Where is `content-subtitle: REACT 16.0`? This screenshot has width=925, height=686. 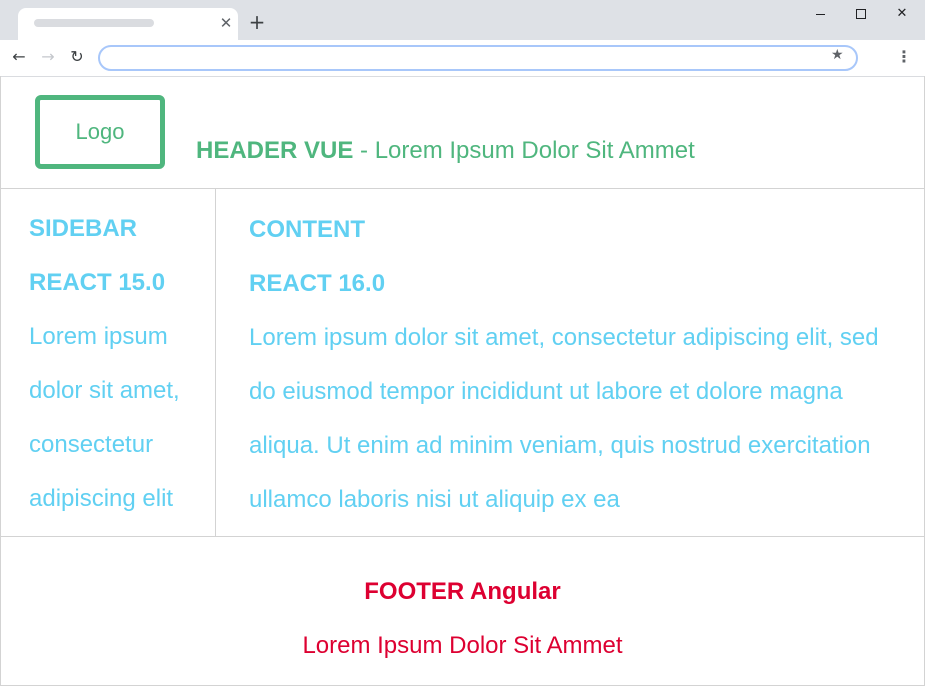 content-subtitle: REACT 16.0 is located at coordinates (317, 283).